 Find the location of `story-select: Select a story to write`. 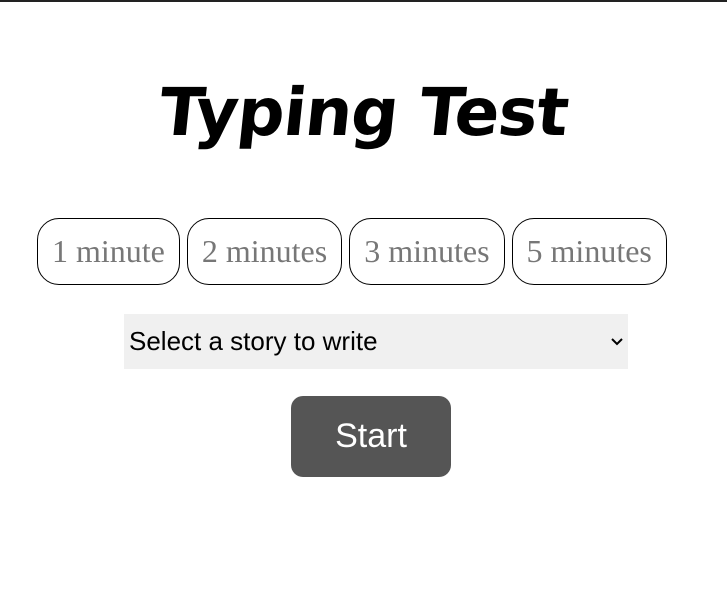

story-select: Select a story to write is located at coordinates (376, 341).